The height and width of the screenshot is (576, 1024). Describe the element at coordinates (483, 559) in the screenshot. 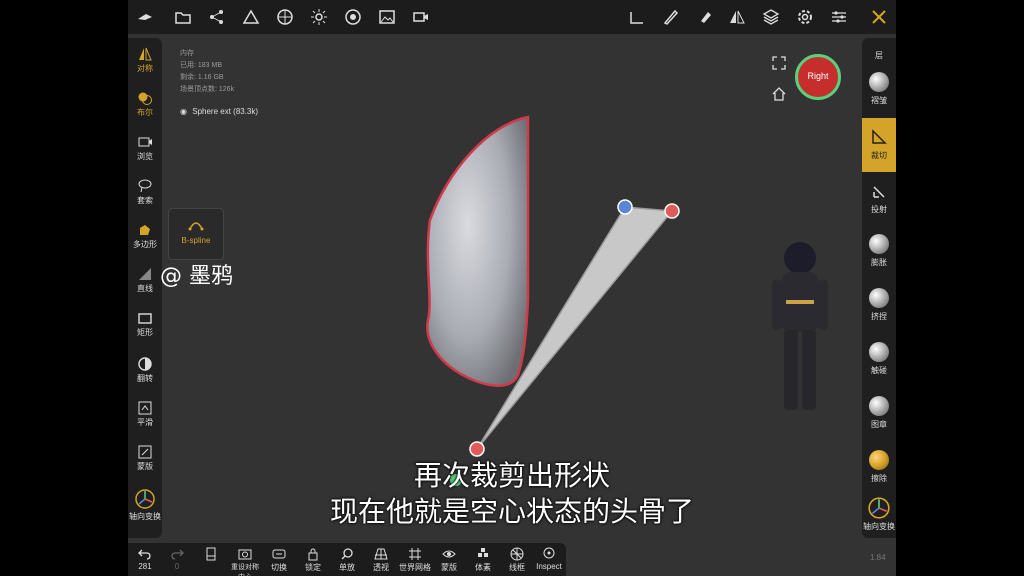

I see `voxel-button: 体素` at that location.